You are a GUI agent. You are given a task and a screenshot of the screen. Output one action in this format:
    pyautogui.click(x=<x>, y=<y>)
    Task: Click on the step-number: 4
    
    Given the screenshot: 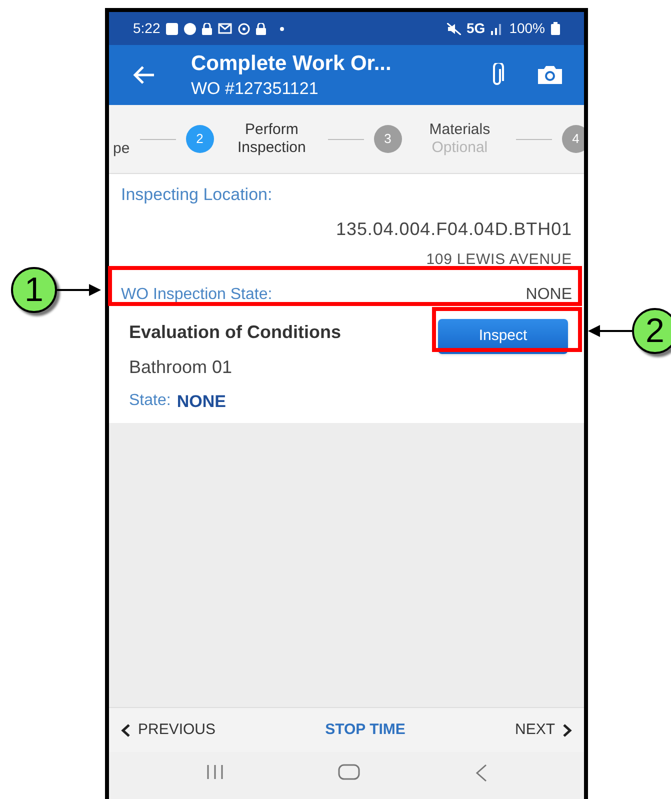 What is the action you would take?
    pyautogui.click(x=573, y=139)
    